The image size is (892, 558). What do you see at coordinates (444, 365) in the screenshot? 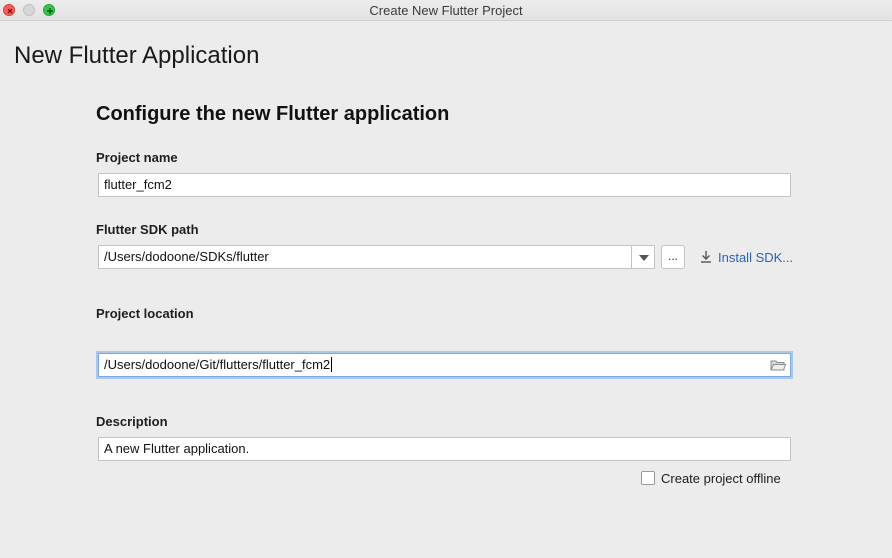
I see `project-location-field: /Users/dodoone/Git/flutters/flutter_fcm2` at bounding box center [444, 365].